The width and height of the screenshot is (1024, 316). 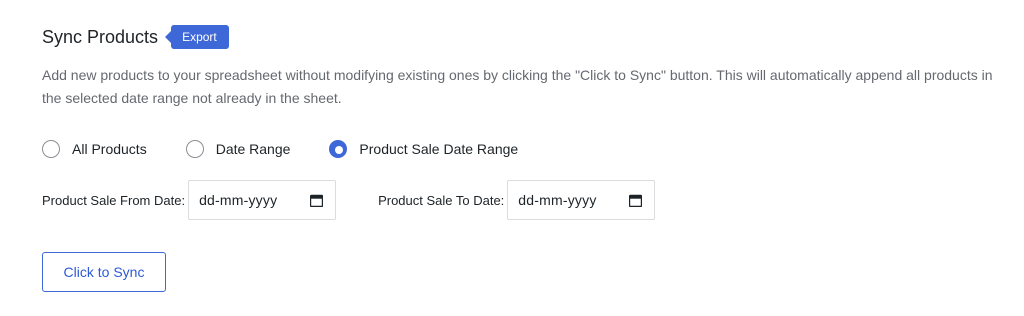 I want to click on header: Sync Products Export, so click(x=135, y=37).